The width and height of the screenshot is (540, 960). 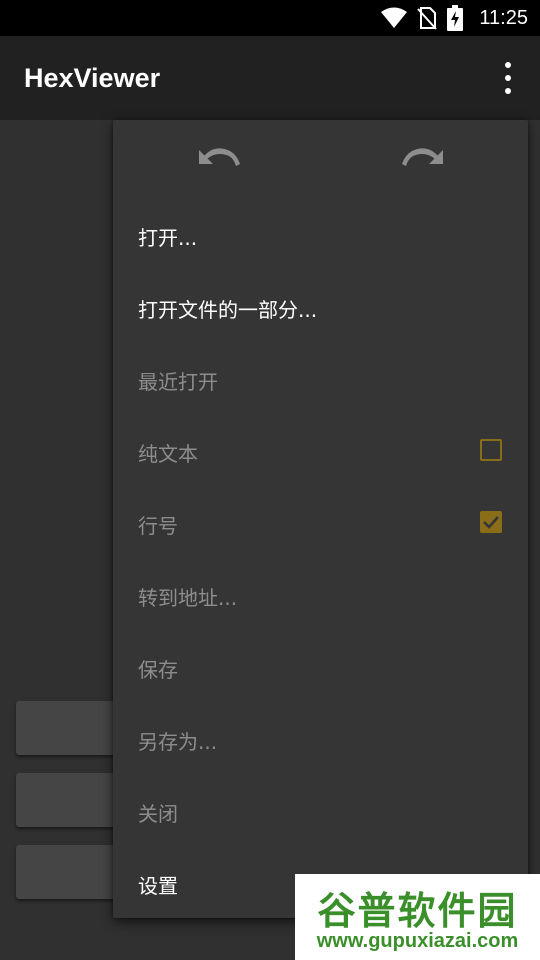 I want to click on plain-text-checkbox, so click(x=491, y=450).